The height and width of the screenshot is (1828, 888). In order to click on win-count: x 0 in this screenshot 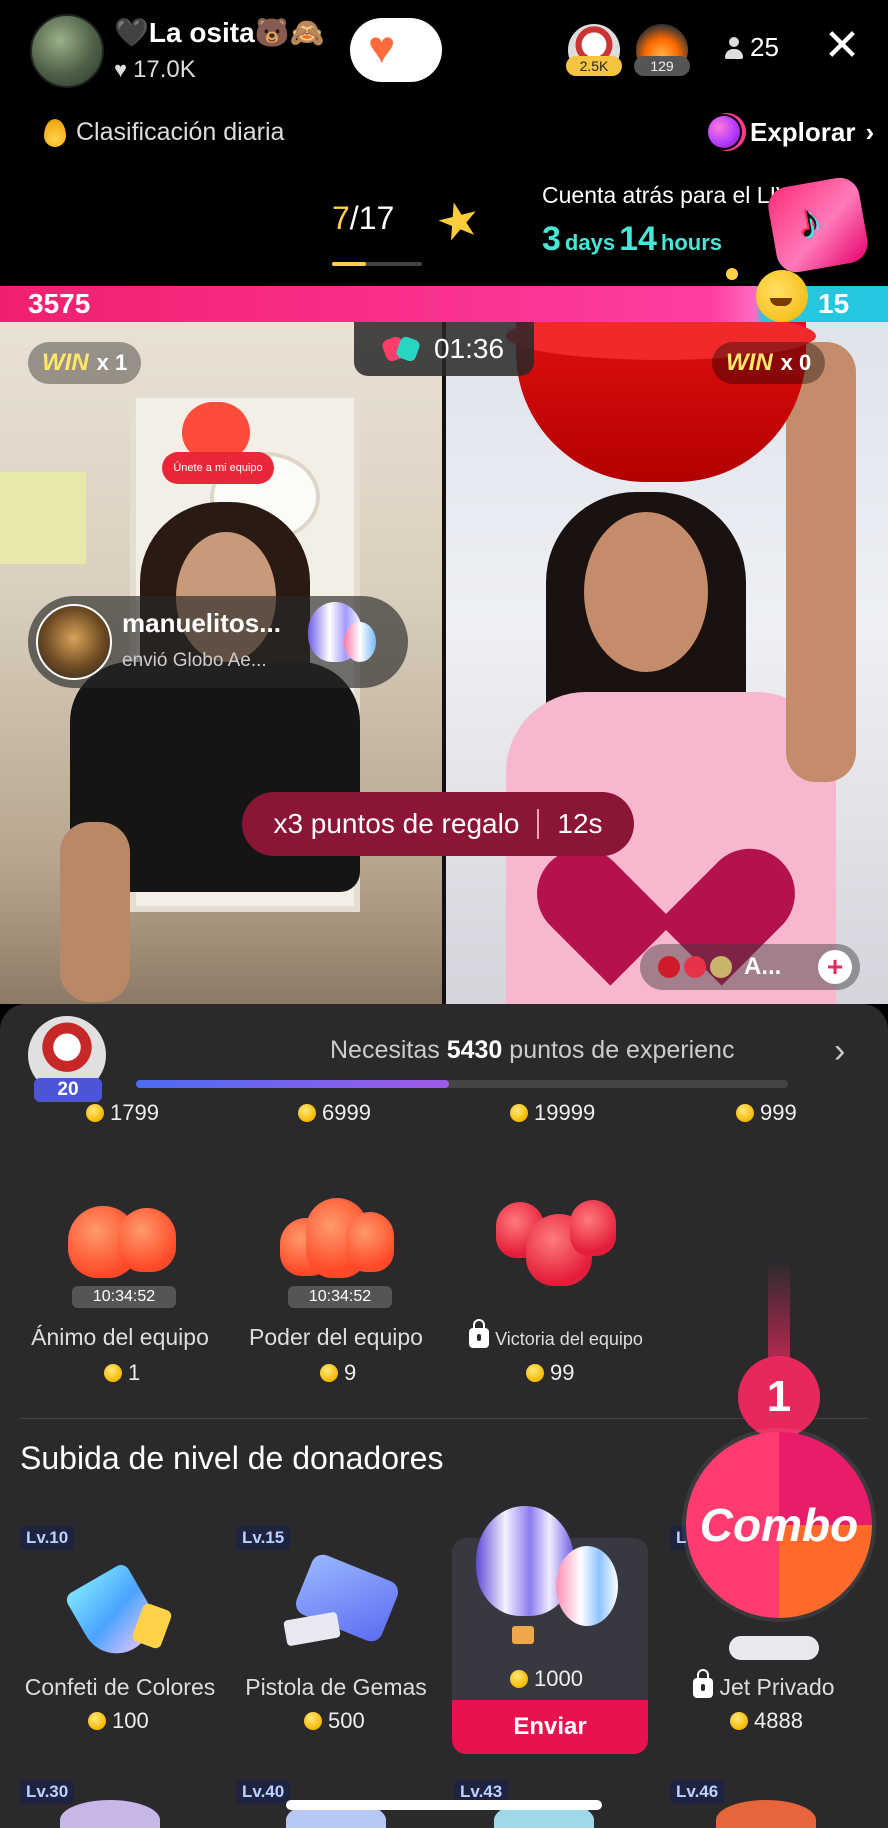, I will do `click(796, 362)`.